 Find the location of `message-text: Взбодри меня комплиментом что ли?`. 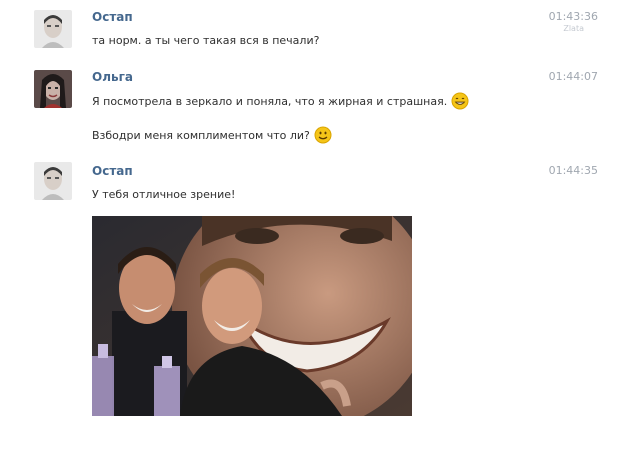

message-text: Взбодри меня комплиментом что ли? is located at coordinates (212, 135).